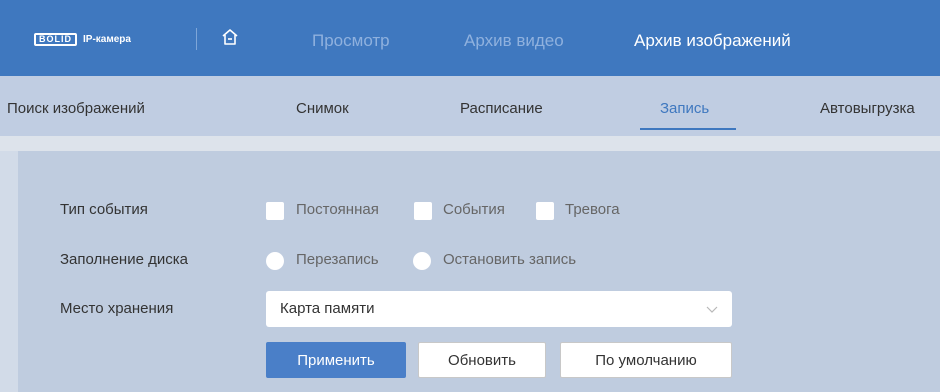 The height and width of the screenshot is (392, 940). Describe the element at coordinates (55, 39) in the screenshot. I see `logo-brand: BOLID` at that location.